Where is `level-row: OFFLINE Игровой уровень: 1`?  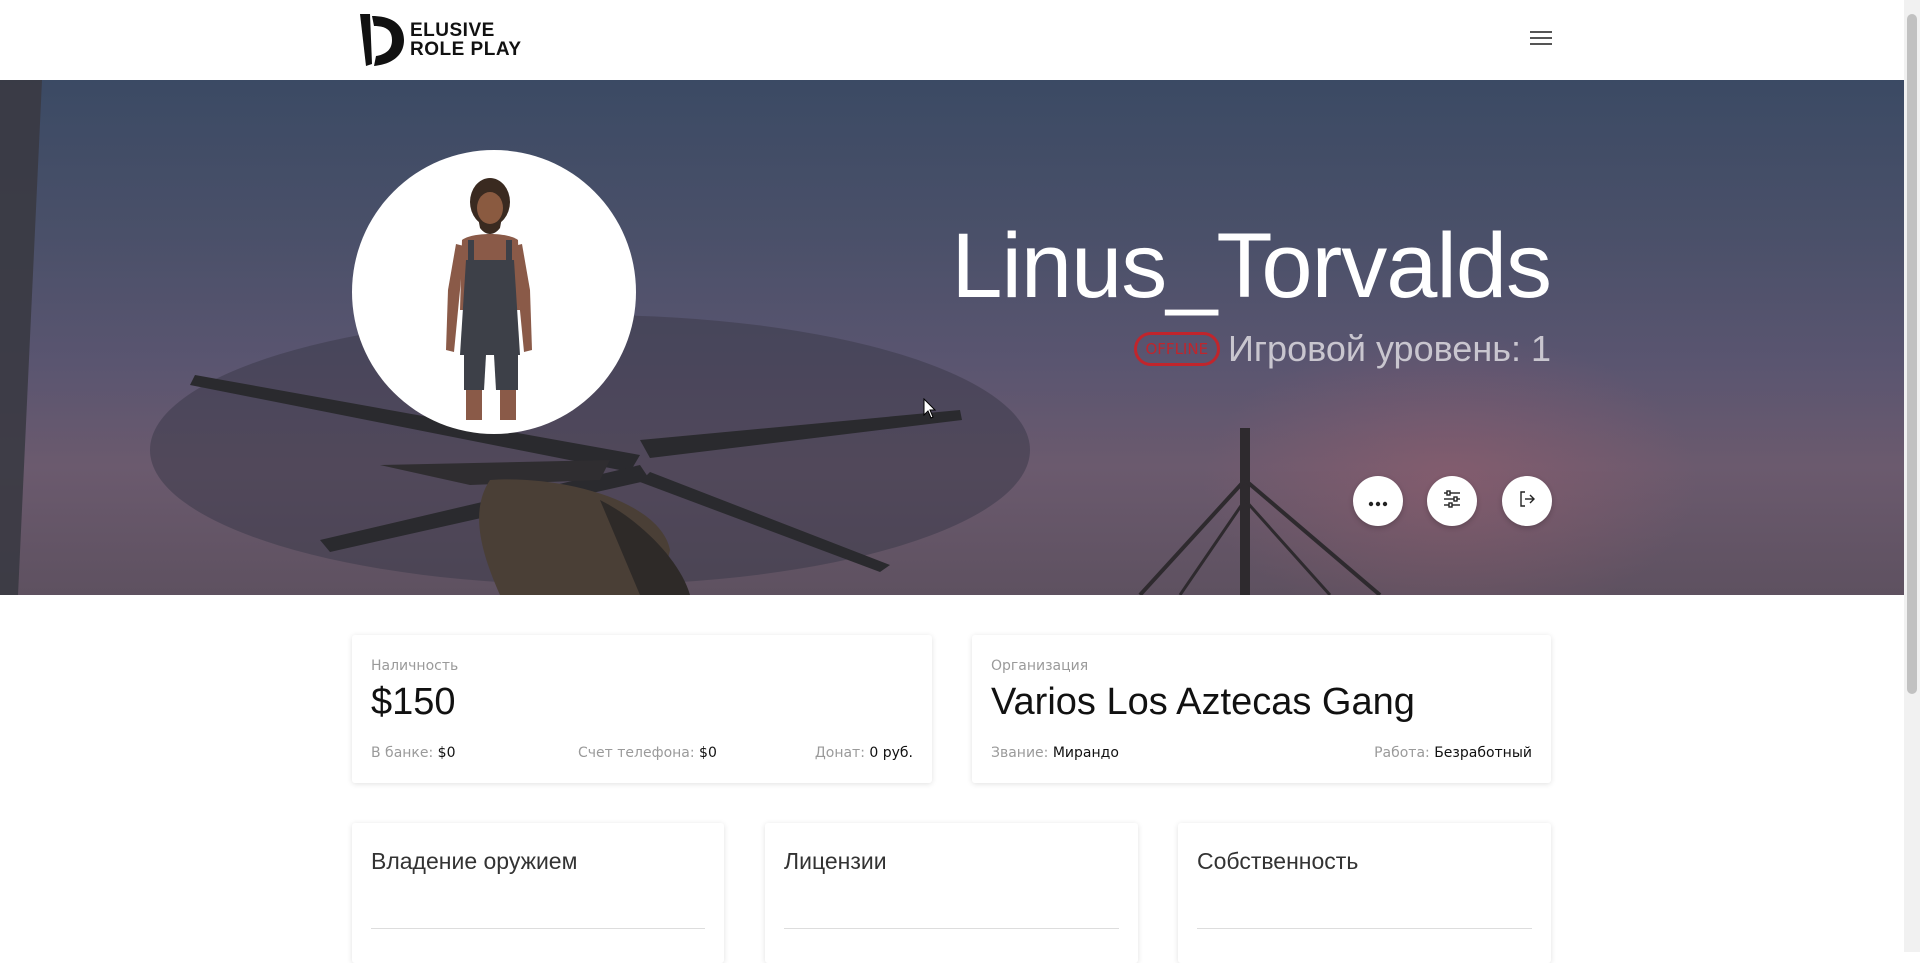
level-row: OFFLINE Игровой уровень: 1 is located at coordinates (1342, 349).